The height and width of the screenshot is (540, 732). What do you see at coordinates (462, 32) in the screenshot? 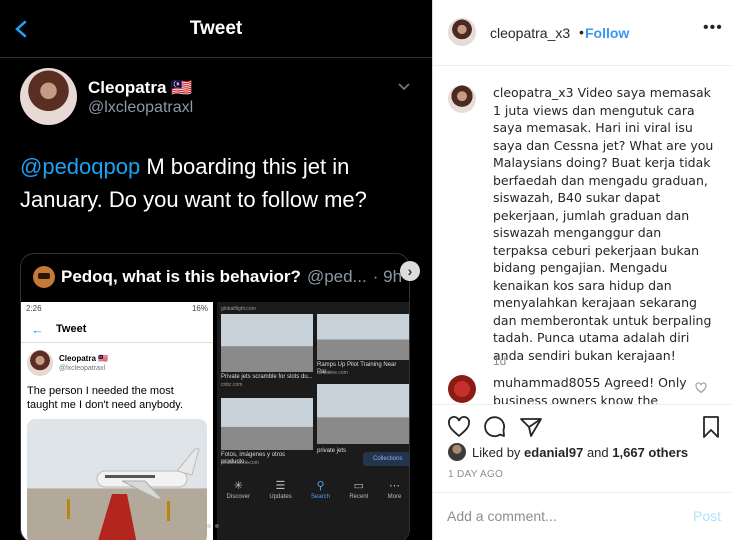
I see `author-avatar` at bounding box center [462, 32].